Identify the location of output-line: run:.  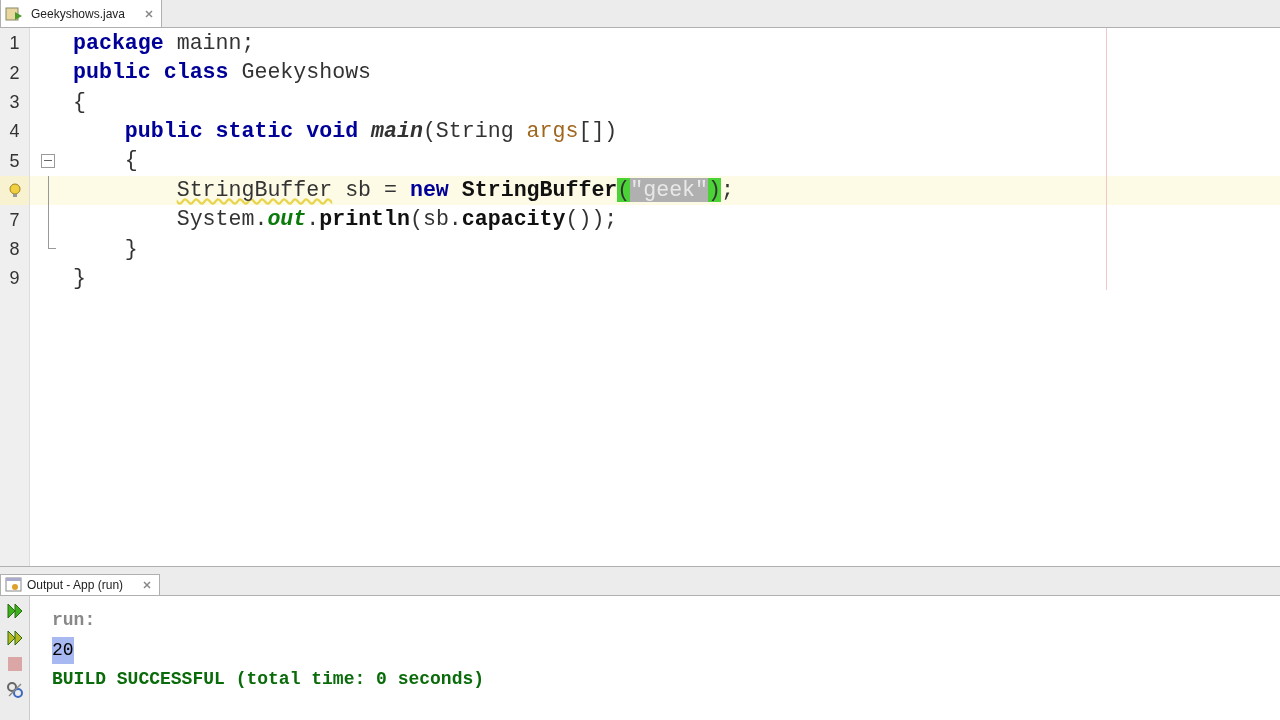
(74, 621).